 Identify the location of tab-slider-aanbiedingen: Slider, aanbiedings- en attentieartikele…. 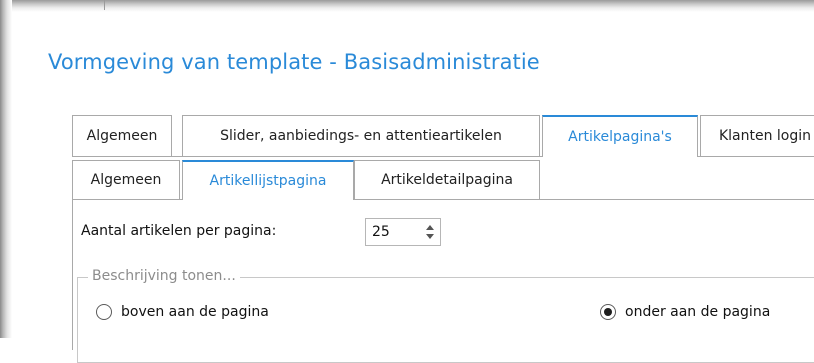
(361, 135).